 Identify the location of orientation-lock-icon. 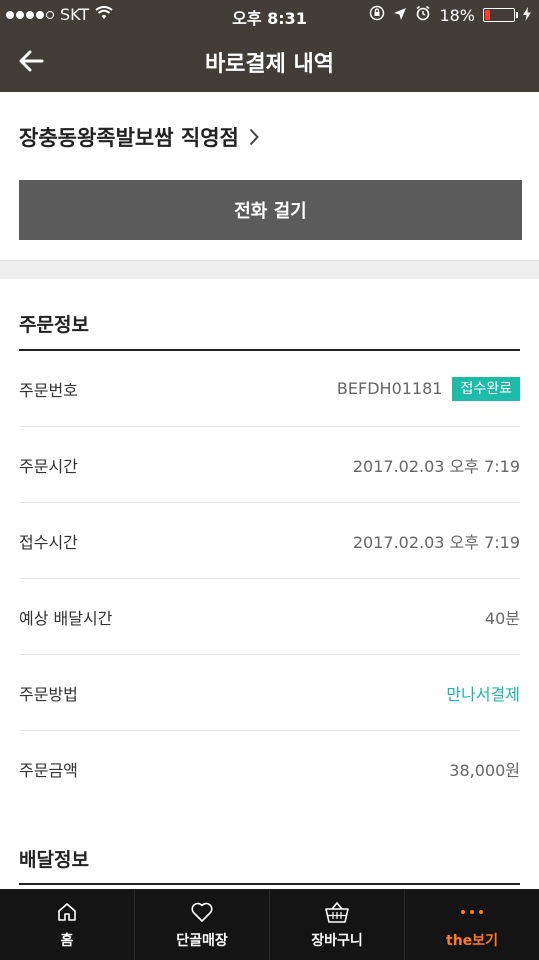
(377, 15).